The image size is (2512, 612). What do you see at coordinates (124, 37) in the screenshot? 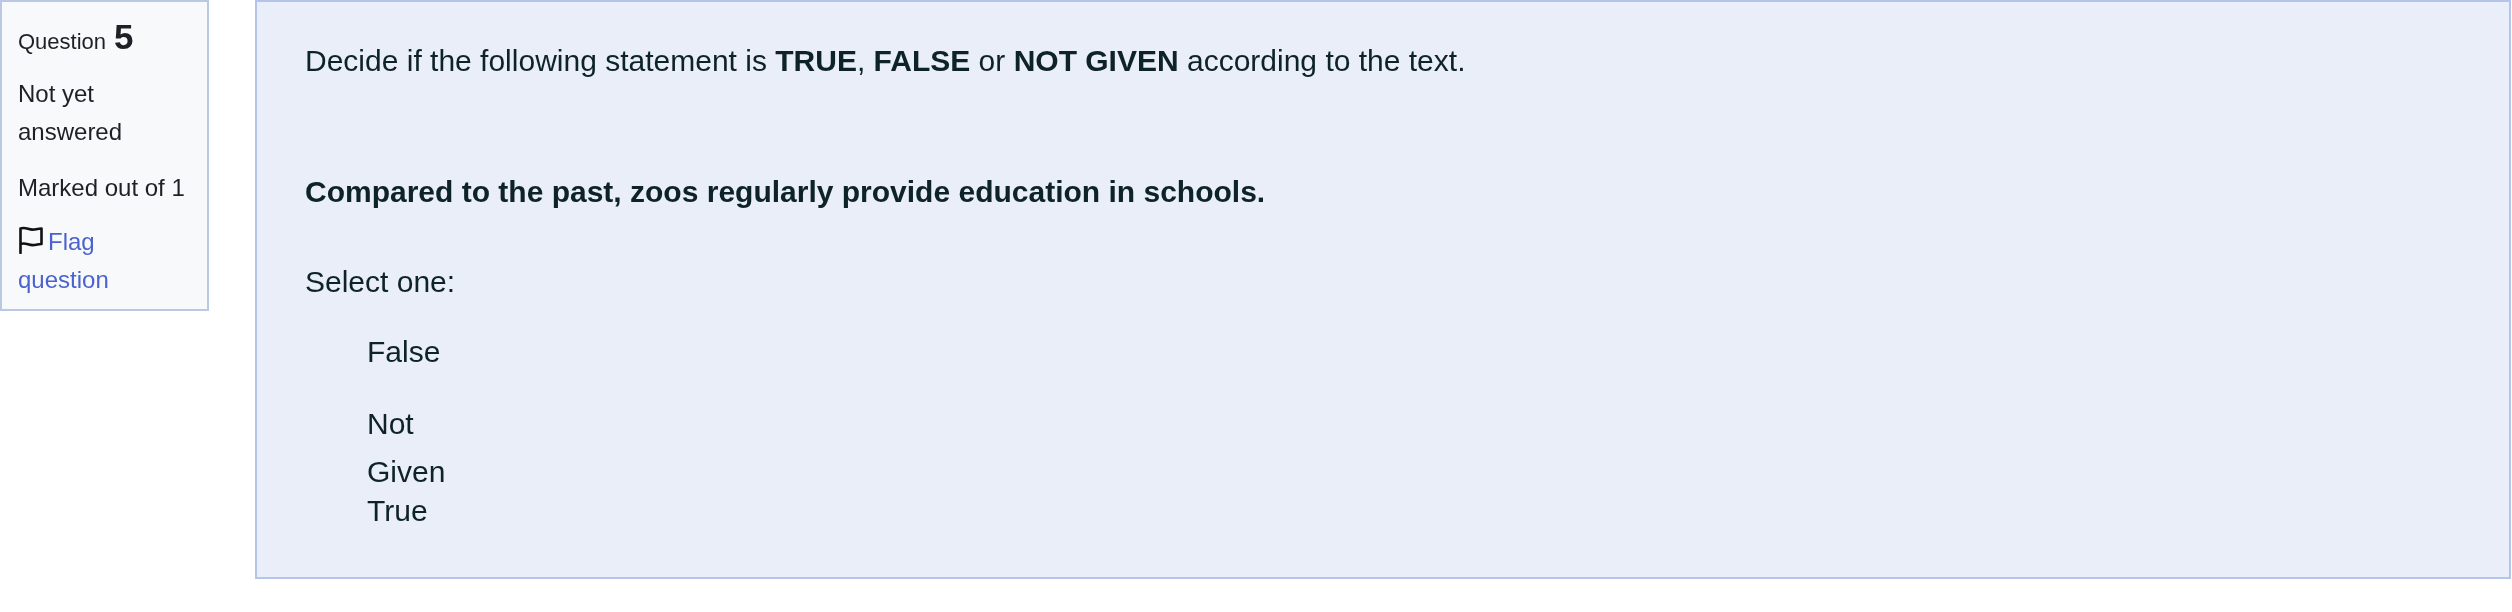
I see `question-number: 5` at bounding box center [124, 37].